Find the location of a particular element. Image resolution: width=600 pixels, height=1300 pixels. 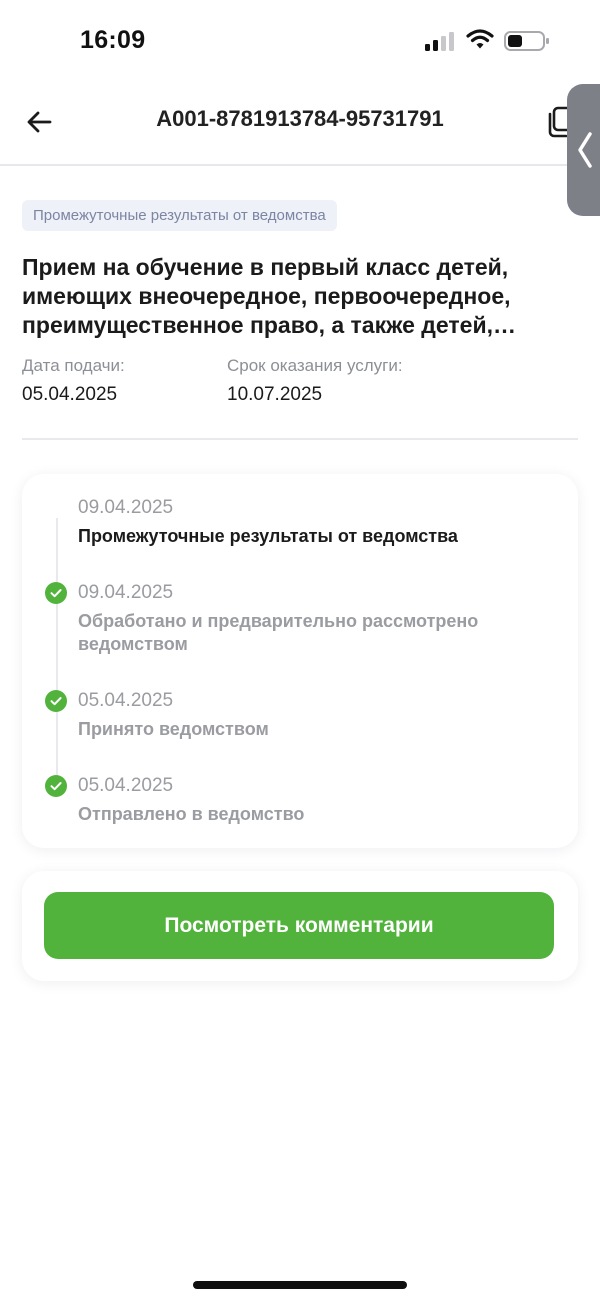

step-label: Промежуточные результаты от ведомства is located at coordinates (268, 536).